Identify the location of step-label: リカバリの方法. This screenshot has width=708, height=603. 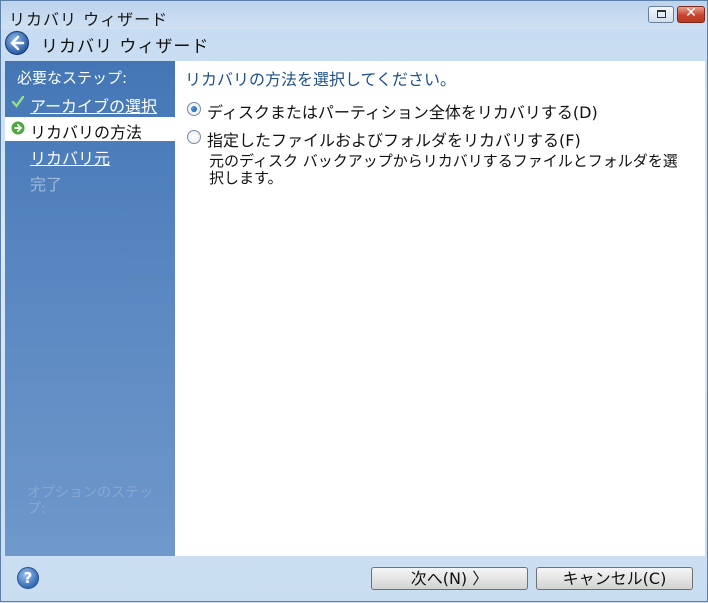
(86, 132).